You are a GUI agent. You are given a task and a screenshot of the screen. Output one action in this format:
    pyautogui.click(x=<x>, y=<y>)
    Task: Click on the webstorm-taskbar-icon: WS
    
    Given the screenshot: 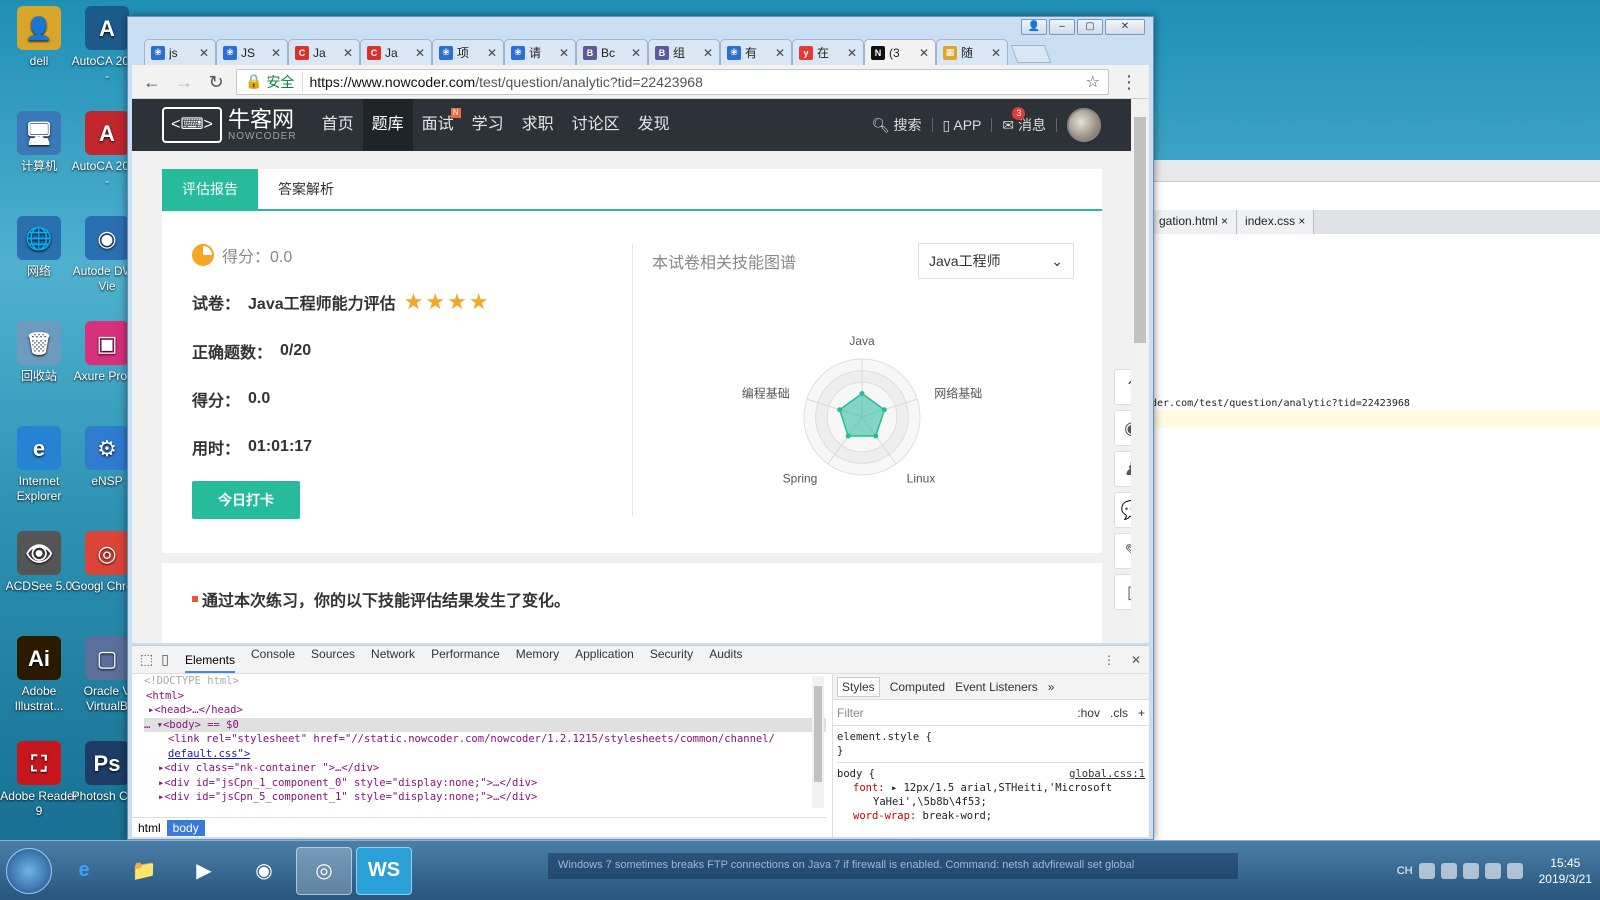 What is the action you would take?
    pyautogui.click(x=384, y=870)
    